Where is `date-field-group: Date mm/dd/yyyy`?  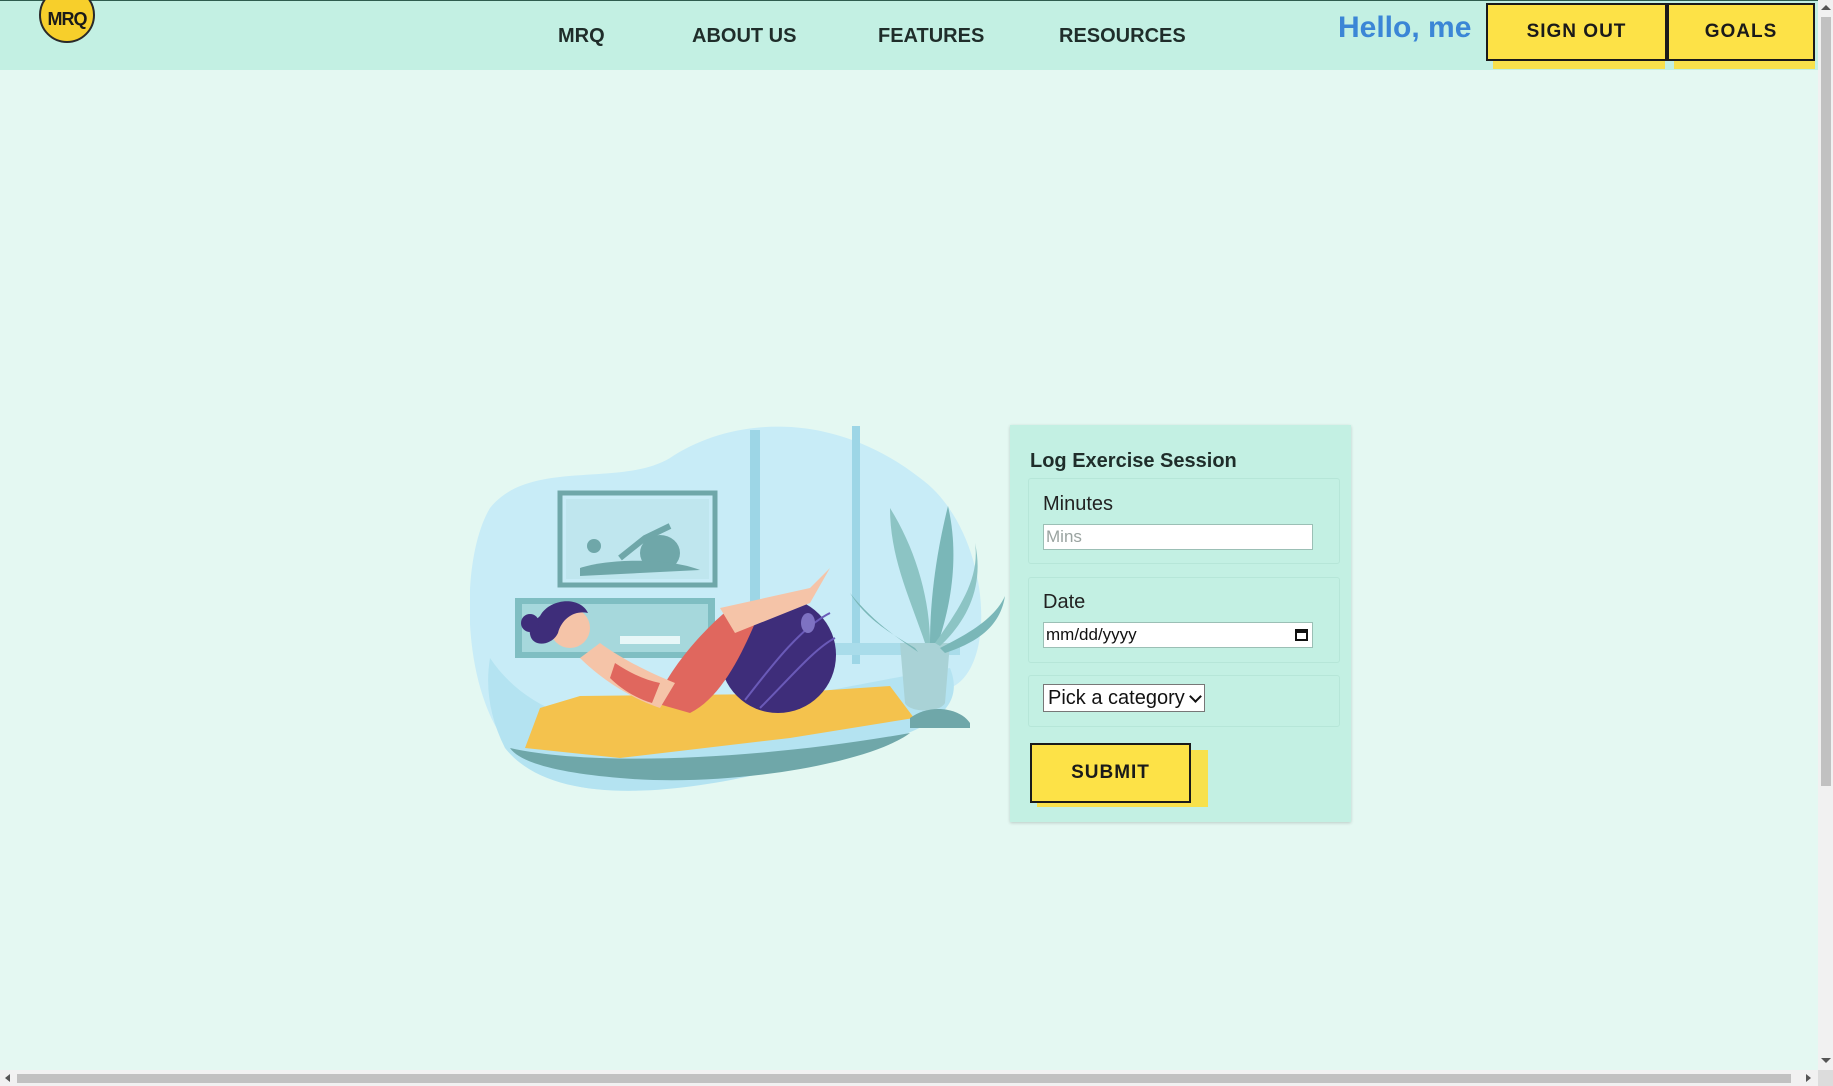
date-field-group: Date mm/dd/yyyy is located at coordinates (1184, 620).